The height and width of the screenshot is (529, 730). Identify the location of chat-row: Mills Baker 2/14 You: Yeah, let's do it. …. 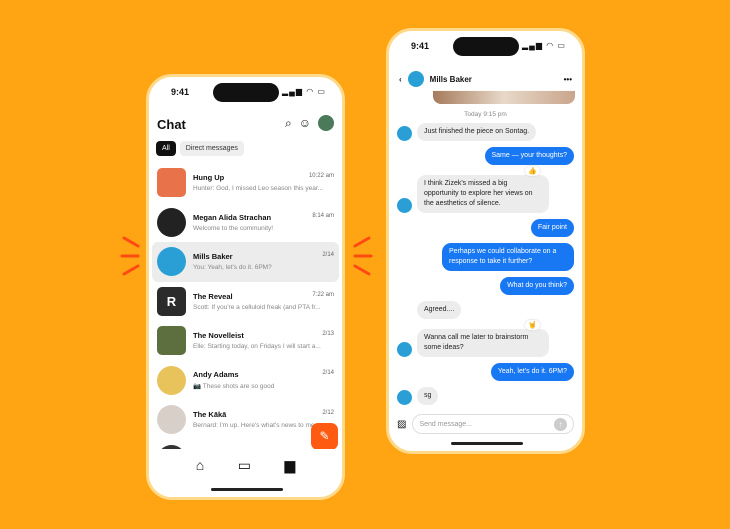
(245, 262).